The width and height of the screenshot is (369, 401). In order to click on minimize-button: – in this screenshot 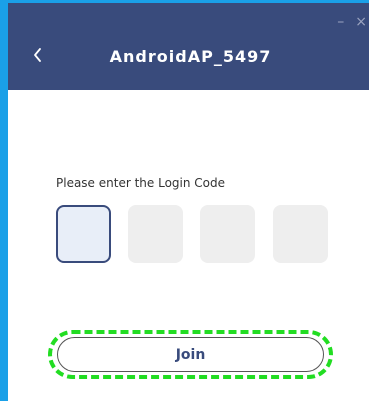, I will do `click(340, 22)`.